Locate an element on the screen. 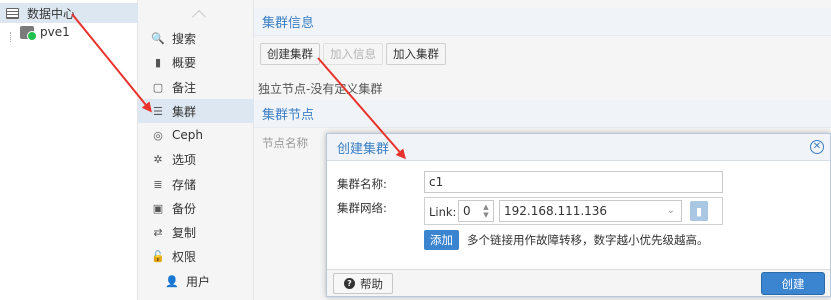 Image resolution: width=831 pixels, height=300 pixels. link-number-spinner: 0 ▲ ▼ is located at coordinates (476, 211).